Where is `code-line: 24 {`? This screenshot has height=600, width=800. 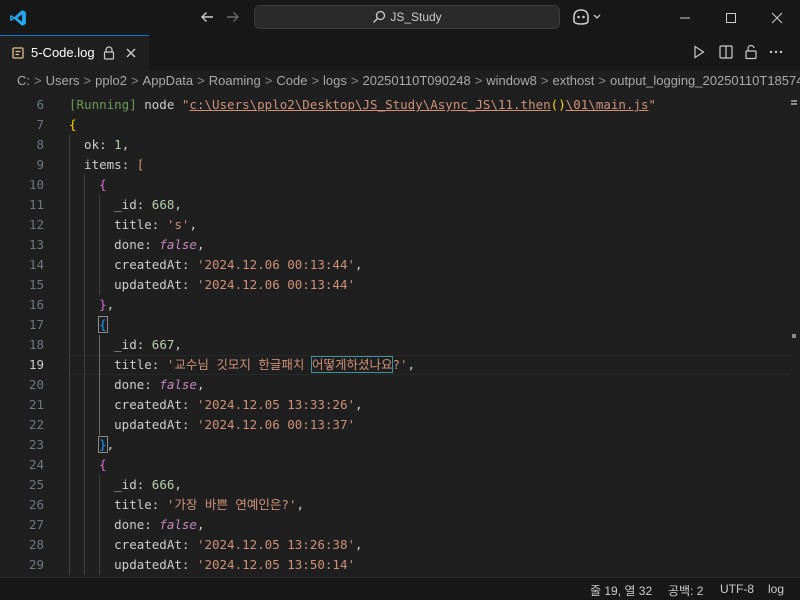
code-line: 24 { is located at coordinates (395, 465).